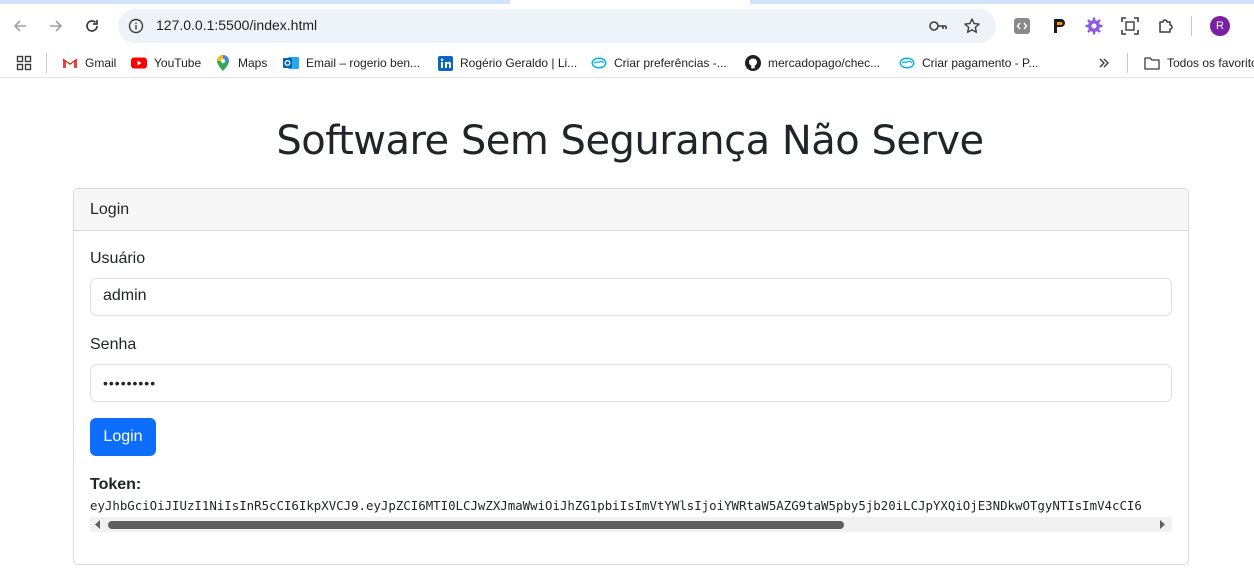 This screenshot has height=584, width=1254. What do you see at coordinates (1094, 28) in the screenshot?
I see `extension-gear-icon` at bounding box center [1094, 28].